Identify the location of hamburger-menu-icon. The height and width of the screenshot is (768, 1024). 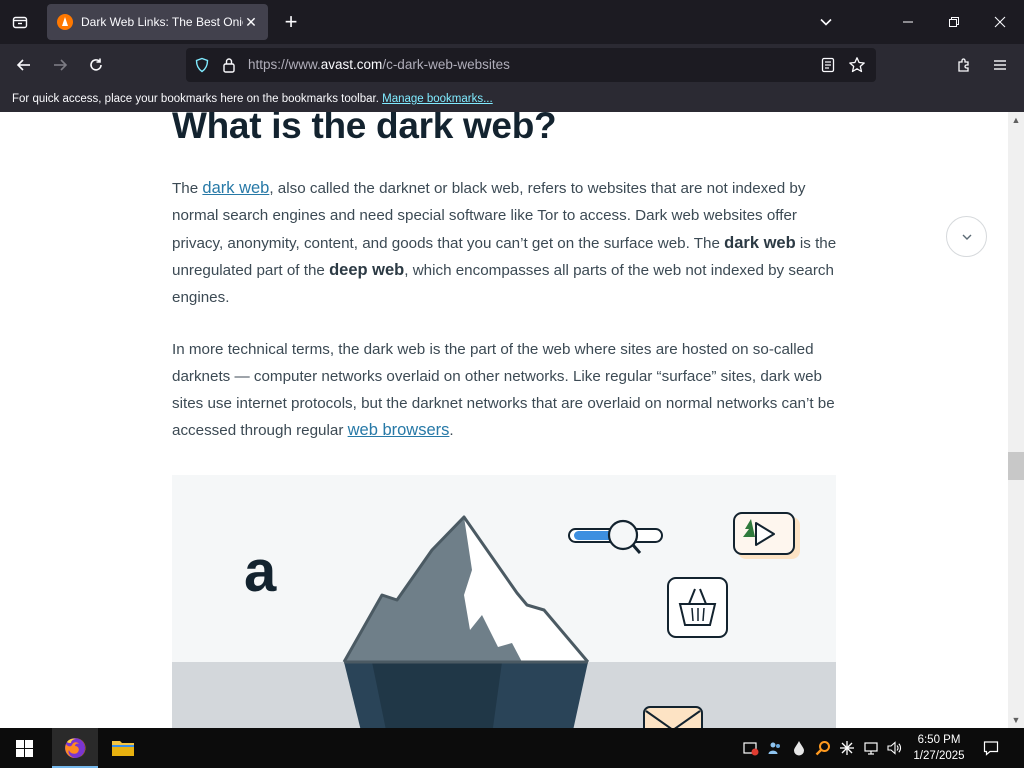
(1000, 65).